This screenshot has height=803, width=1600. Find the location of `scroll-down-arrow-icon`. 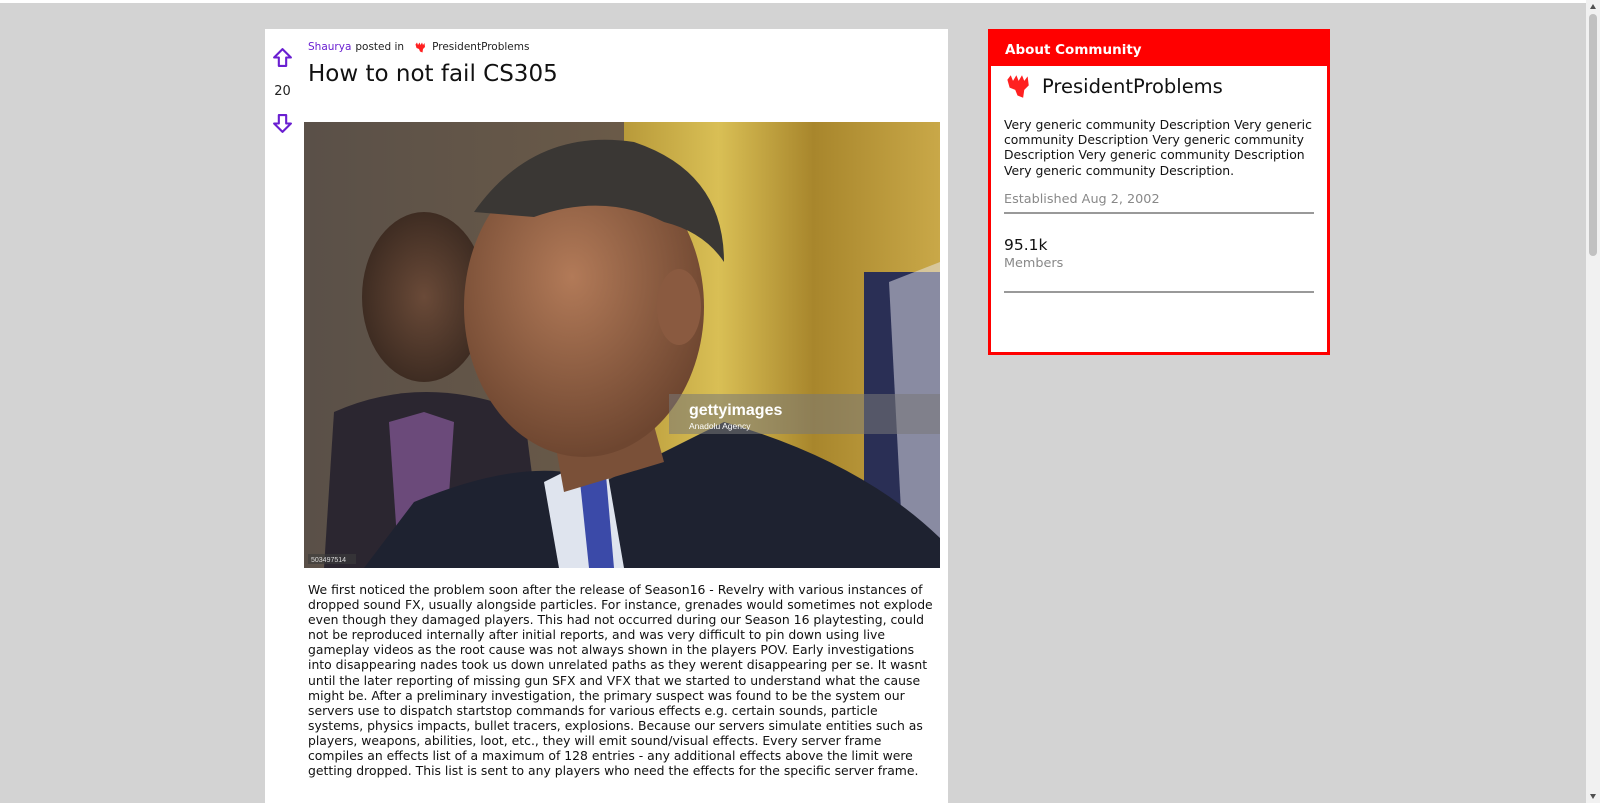

scroll-down-arrow-icon is located at coordinates (1593, 796).